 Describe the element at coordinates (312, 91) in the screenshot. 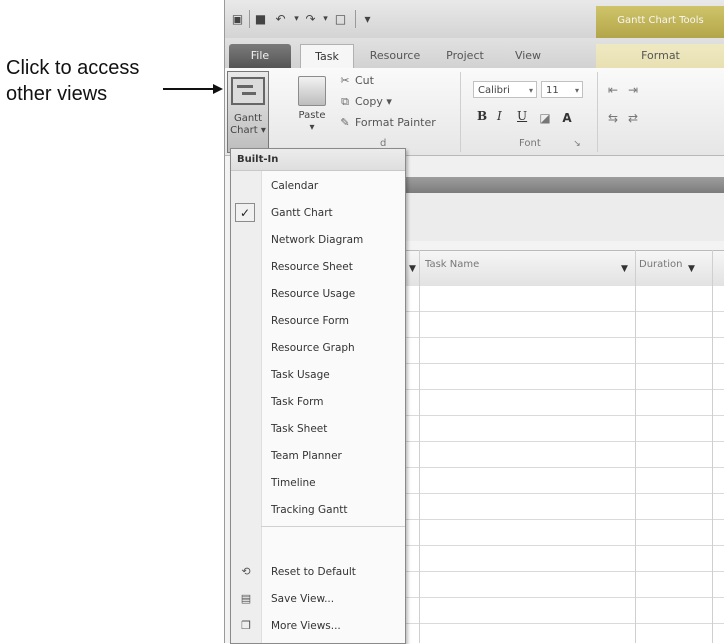

I see `clipboard-icon` at that location.